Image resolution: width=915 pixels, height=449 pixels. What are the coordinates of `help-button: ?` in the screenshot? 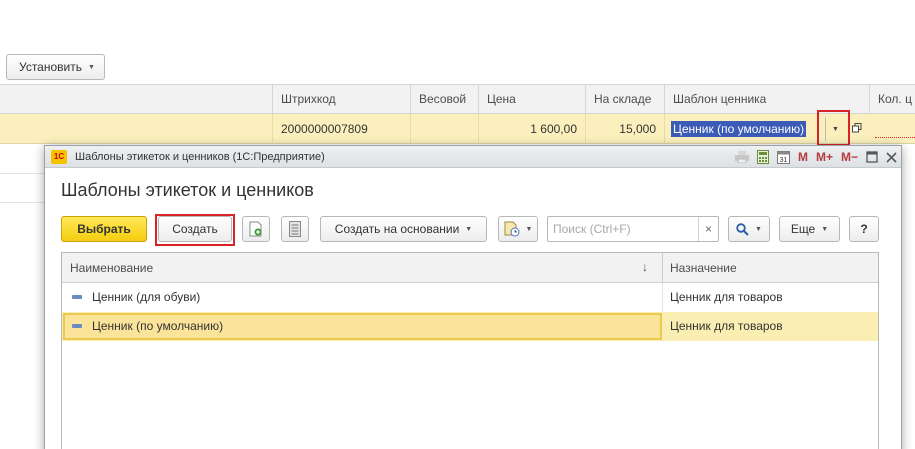 It's located at (864, 229).